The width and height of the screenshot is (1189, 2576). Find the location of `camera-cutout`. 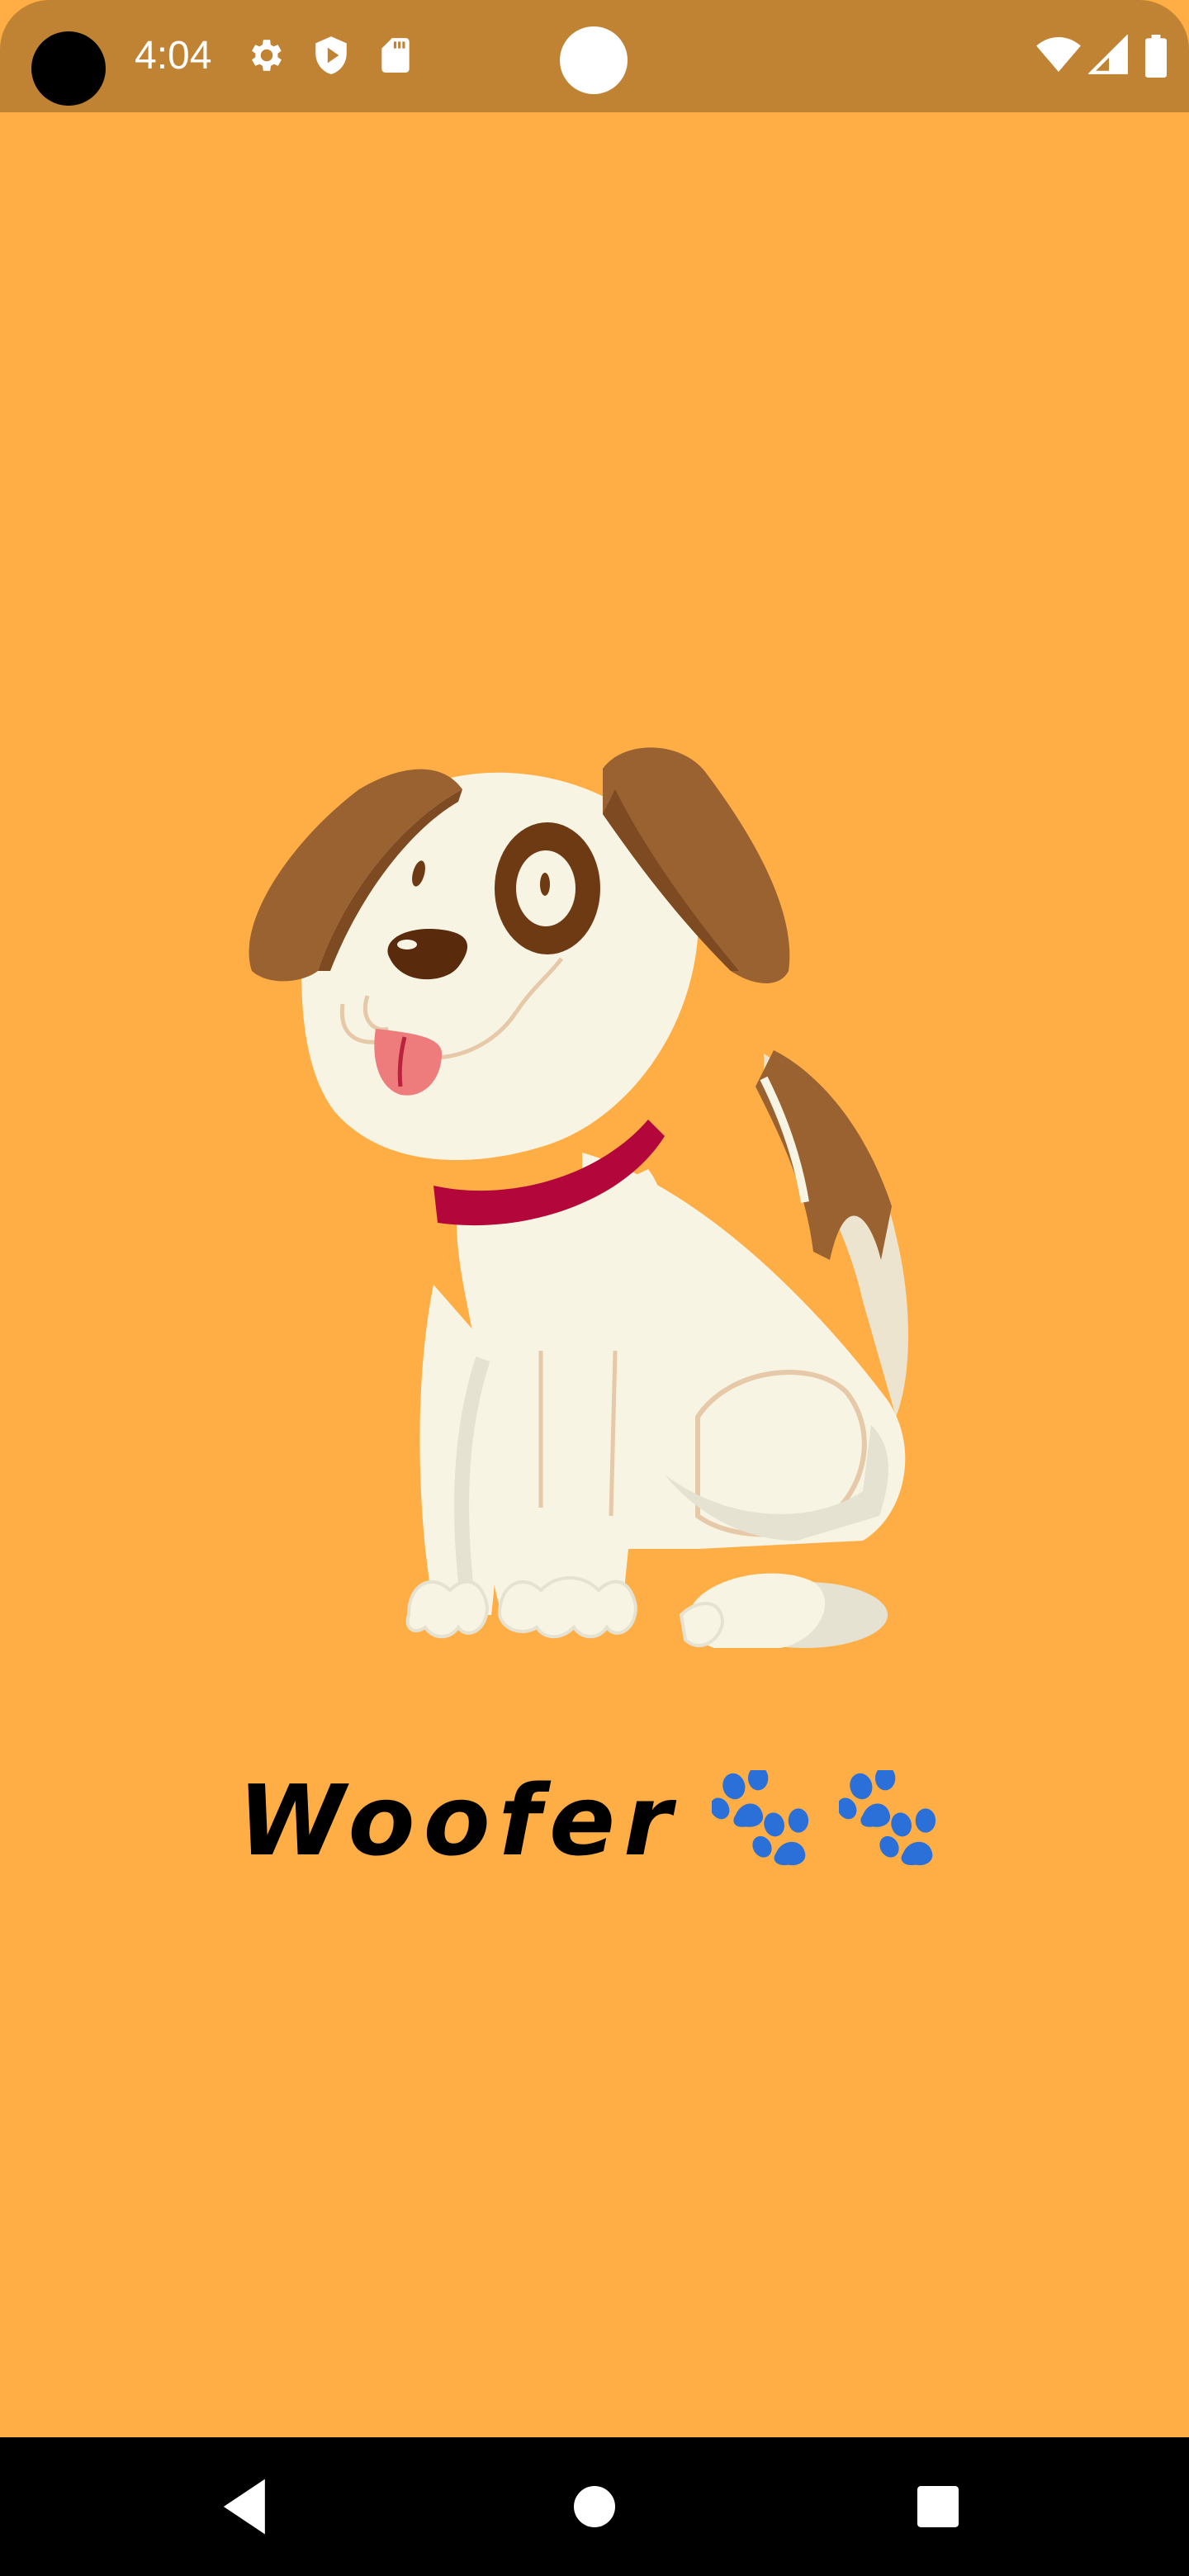

camera-cutout is located at coordinates (68, 68).